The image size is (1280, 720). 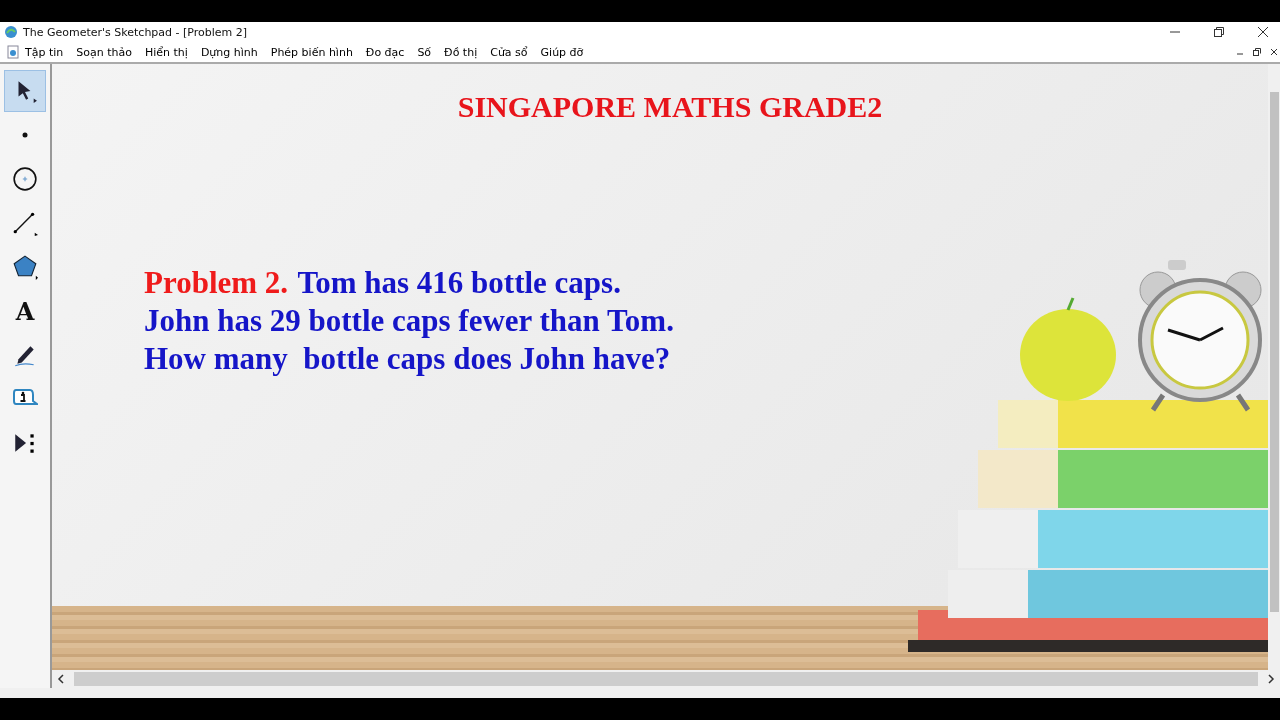 I want to click on document-icon, so click(x=13, y=52).